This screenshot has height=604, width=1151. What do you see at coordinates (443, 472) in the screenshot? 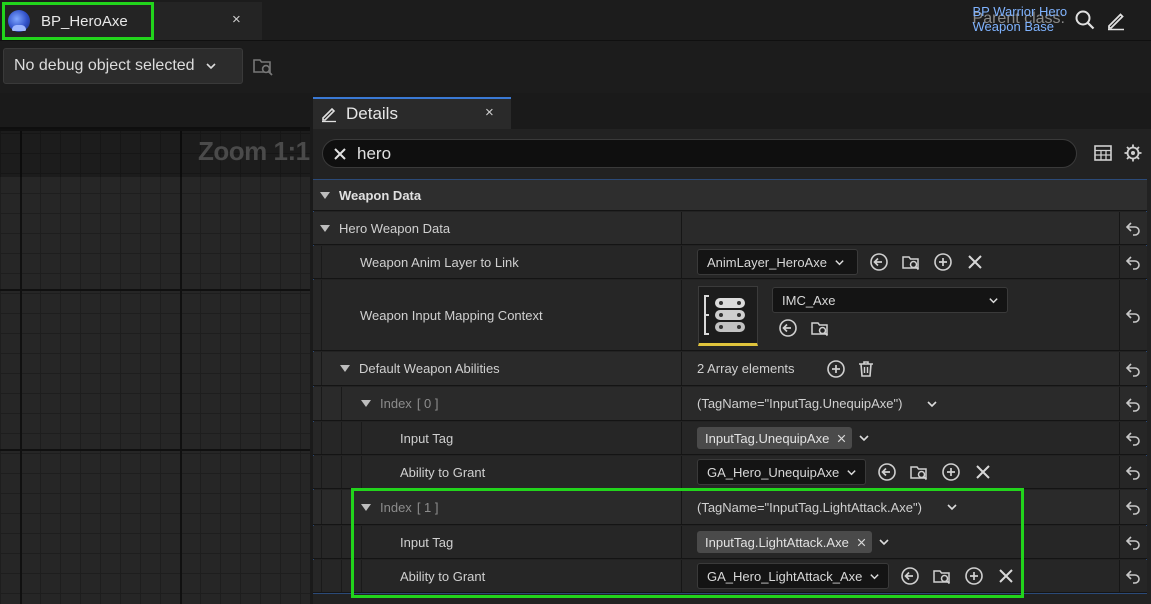
I see `property-label: Ability to Grant` at bounding box center [443, 472].